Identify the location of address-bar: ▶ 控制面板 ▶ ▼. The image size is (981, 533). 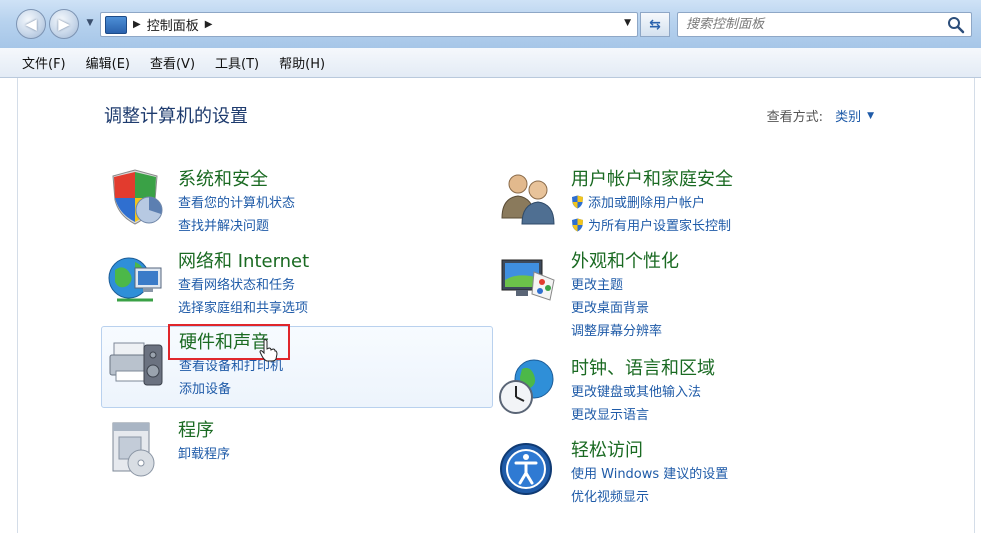
(369, 24).